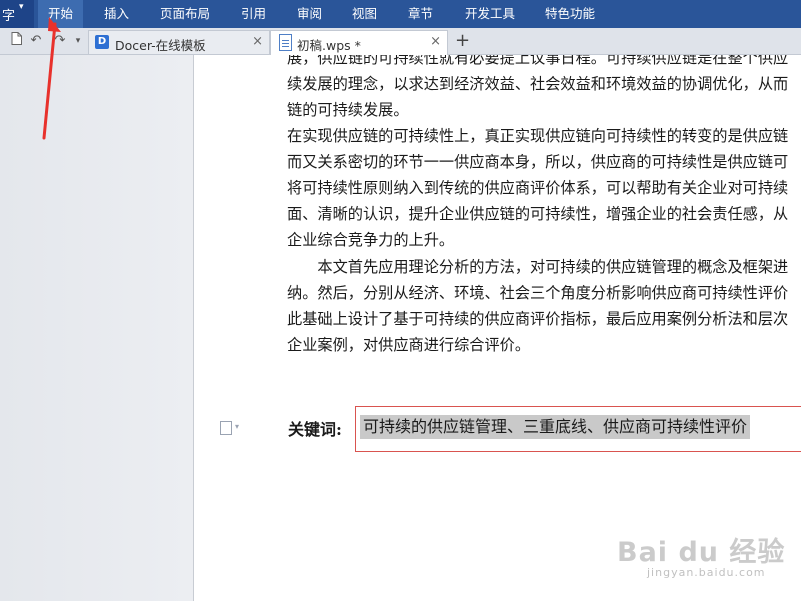  Describe the element at coordinates (706, 572) in the screenshot. I see `watermark-url: jingyan.baidu.com` at that location.